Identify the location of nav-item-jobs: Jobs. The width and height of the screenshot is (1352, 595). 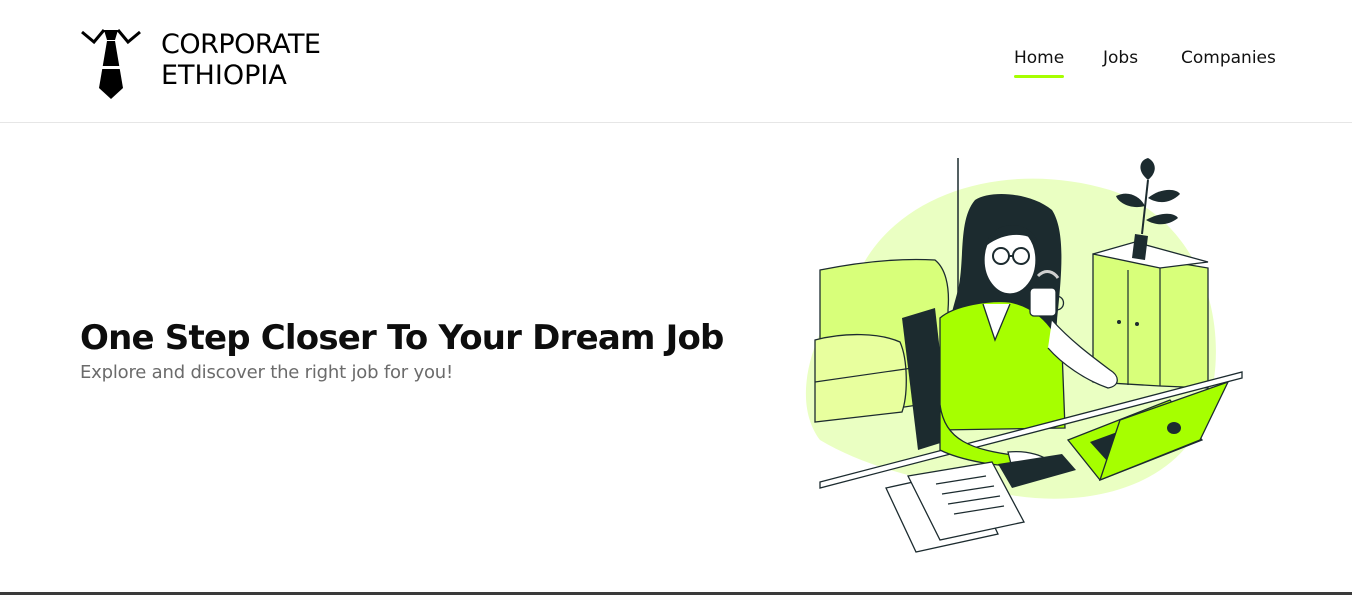
(1120, 58).